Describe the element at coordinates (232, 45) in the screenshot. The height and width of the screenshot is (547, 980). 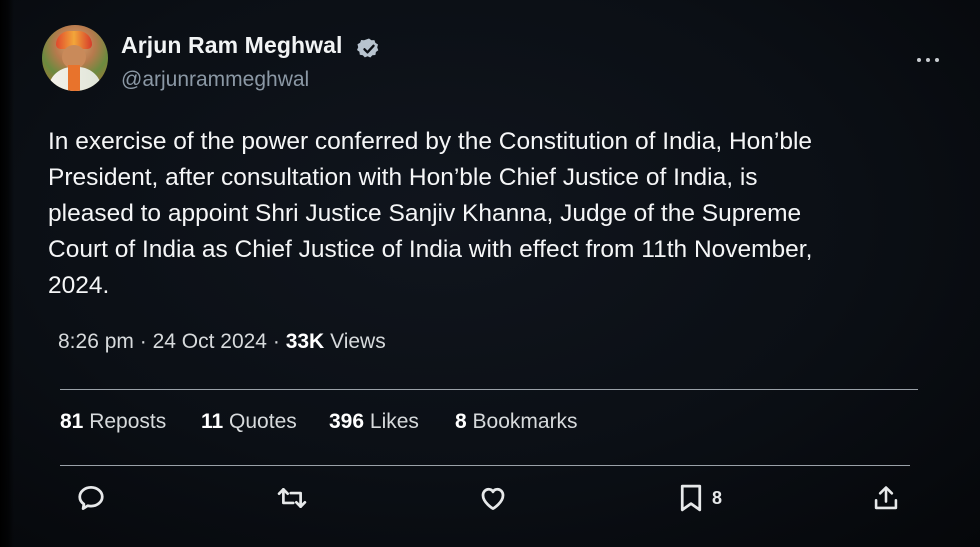
I see `author-name: Arjun Ram Meghwal` at that location.